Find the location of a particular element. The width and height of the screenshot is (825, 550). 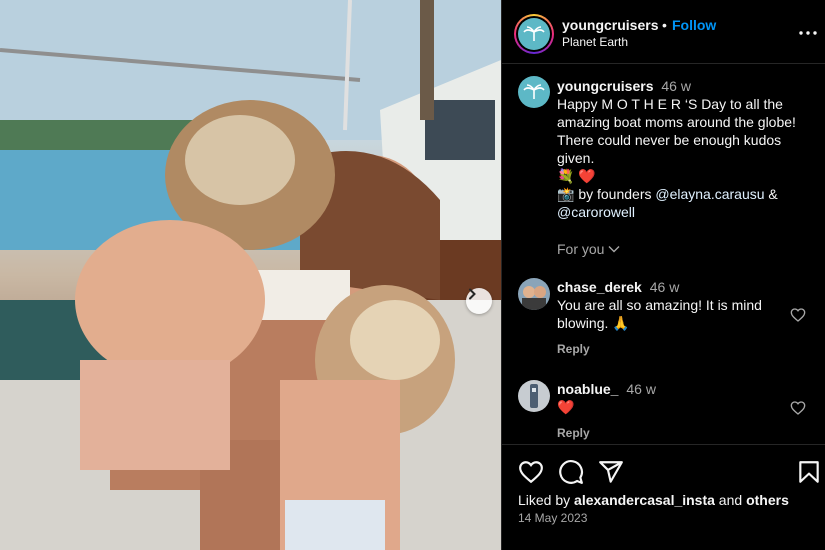

comment-username: chase_derek is located at coordinates (599, 287).